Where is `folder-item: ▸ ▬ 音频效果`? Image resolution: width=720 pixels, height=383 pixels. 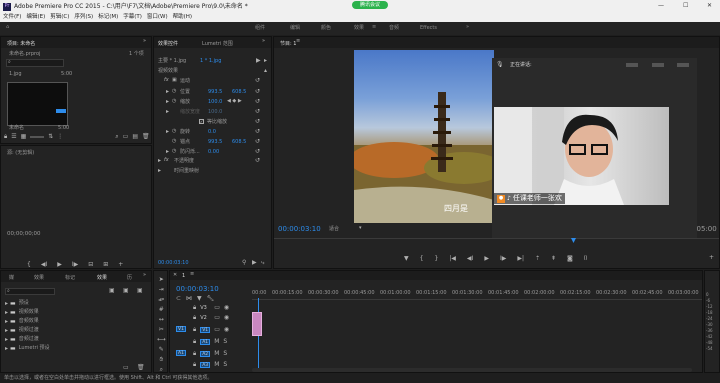 folder-item: ▸ ▬ 音频效果 is located at coordinates (27, 321).